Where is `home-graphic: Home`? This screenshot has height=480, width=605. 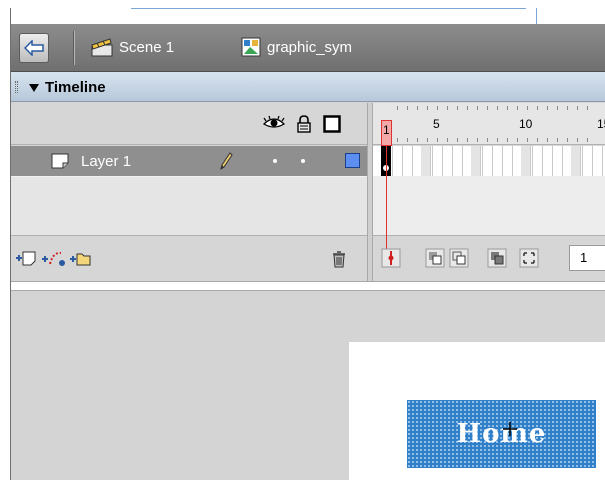 home-graphic: Home is located at coordinates (501, 434).